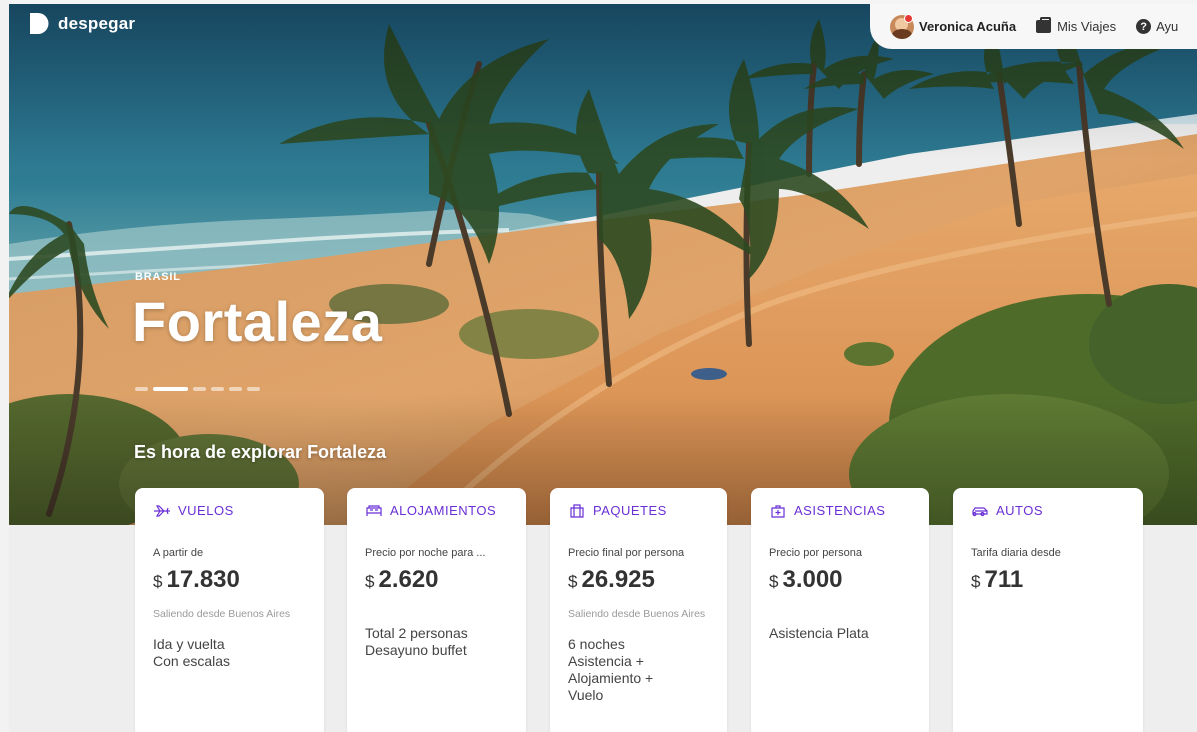 Image resolution: width=1197 pixels, height=732 pixels. What do you see at coordinates (1004, 579) in the screenshot?
I see `price-value: 711` at bounding box center [1004, 579].